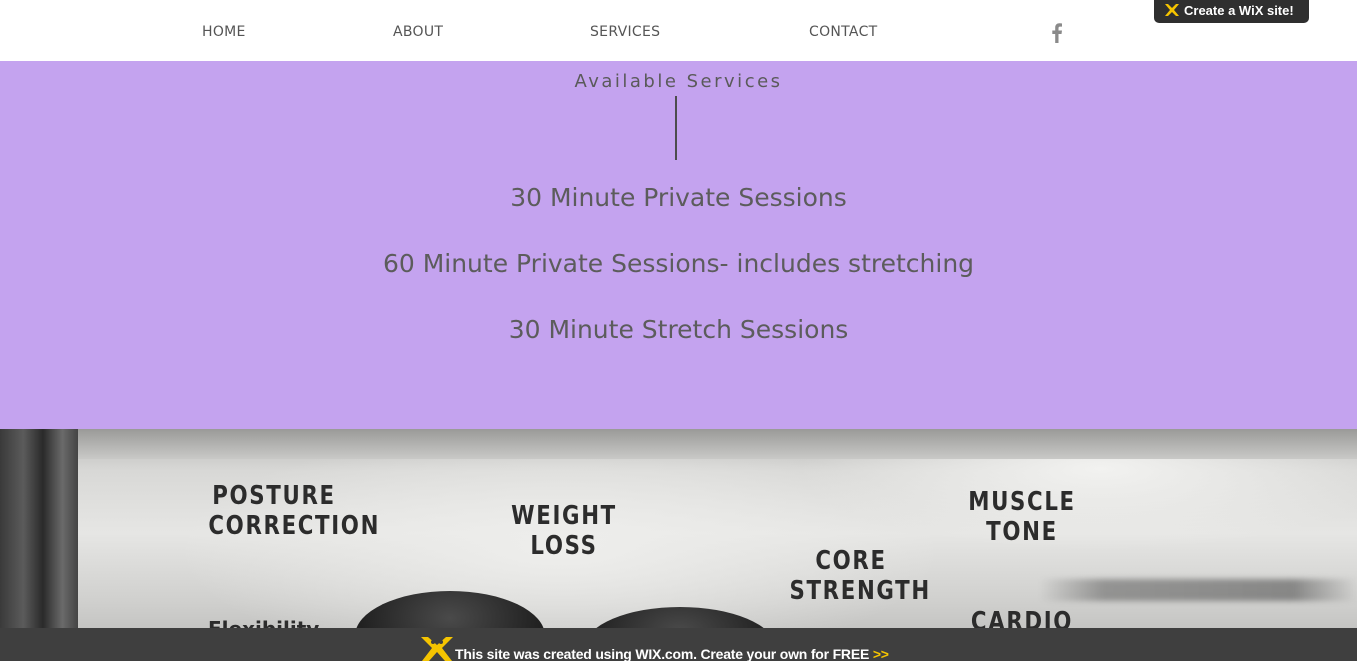 The height and width of the screenshot is (661, 1357). What do you see at coordinates (1022, 502) in the screenshot?
I see `benefit-label-line: MUSCLE` at bounding box center [1022, 502].